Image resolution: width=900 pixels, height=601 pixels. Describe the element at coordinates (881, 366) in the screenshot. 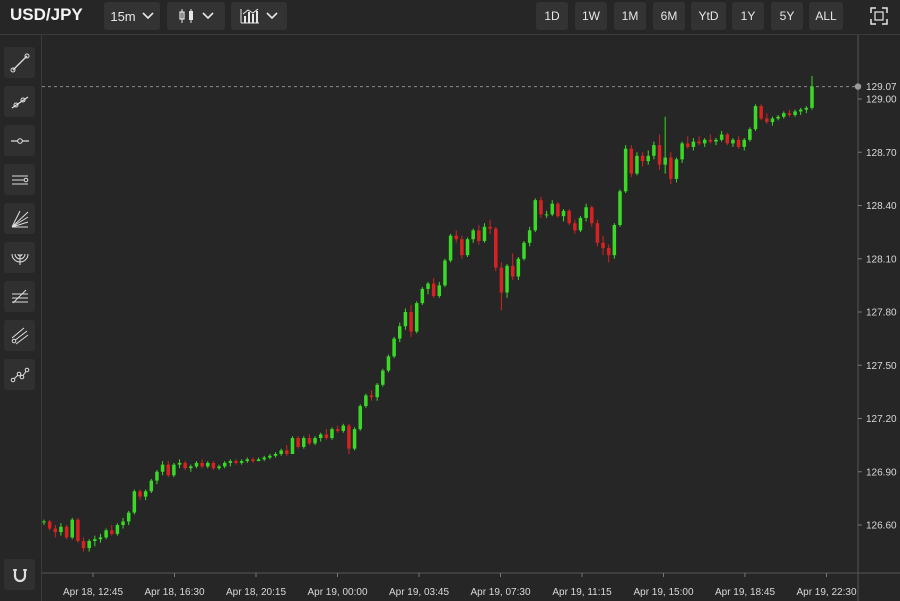

I see `price-tick-label: 127.50` at that location.